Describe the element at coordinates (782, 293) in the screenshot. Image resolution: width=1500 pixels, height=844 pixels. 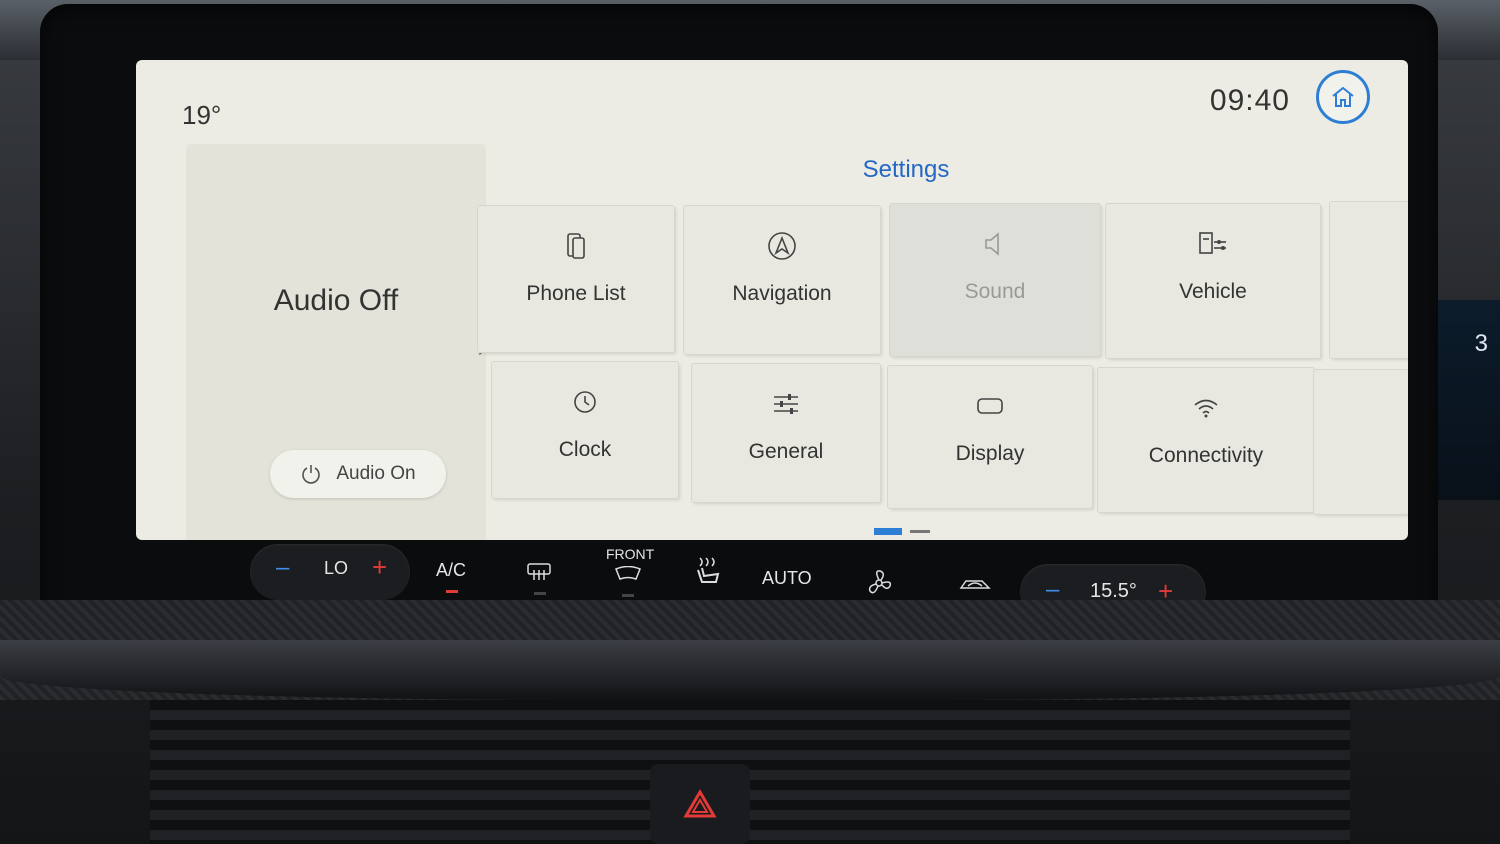
I see `tile-label: Navigation` at that location.